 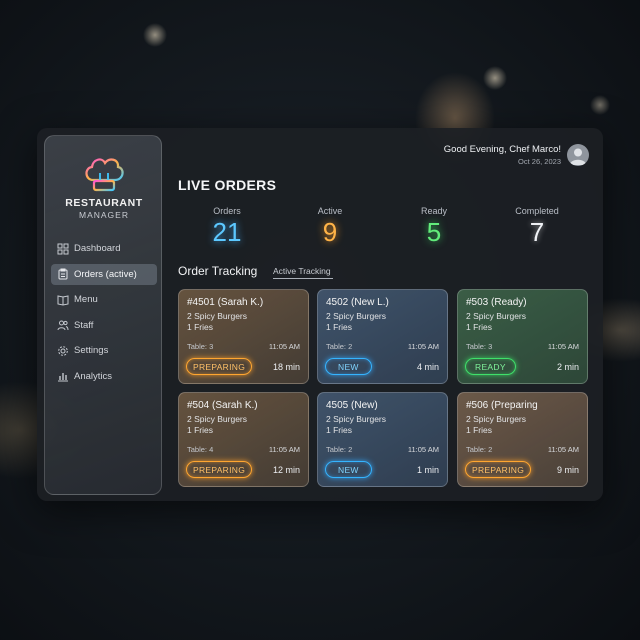 What do you see at coordinates (243, 449) in the screenshot?
I see `order-meta: Table: 4 11:05 AM` at bounding box center [243, 449].